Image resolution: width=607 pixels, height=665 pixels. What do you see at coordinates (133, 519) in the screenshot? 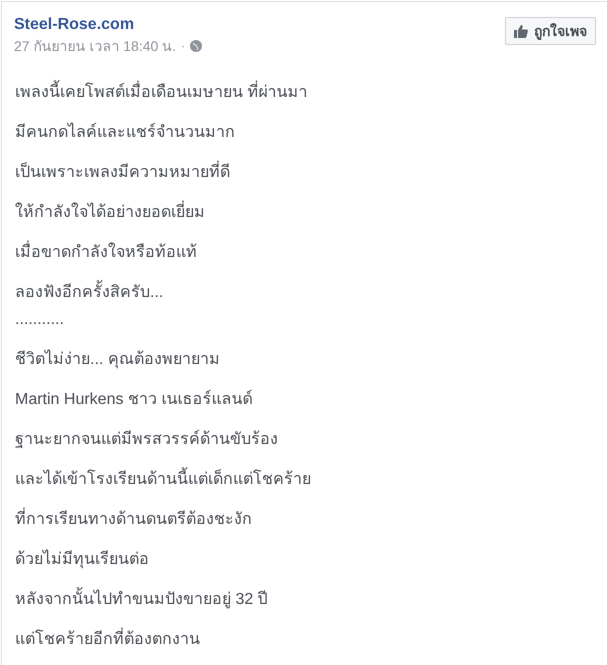
I see `post-text-line: ที่การเรียนทางด้านดนตรีต้องชะงัก` at bounding box center [133, 519].